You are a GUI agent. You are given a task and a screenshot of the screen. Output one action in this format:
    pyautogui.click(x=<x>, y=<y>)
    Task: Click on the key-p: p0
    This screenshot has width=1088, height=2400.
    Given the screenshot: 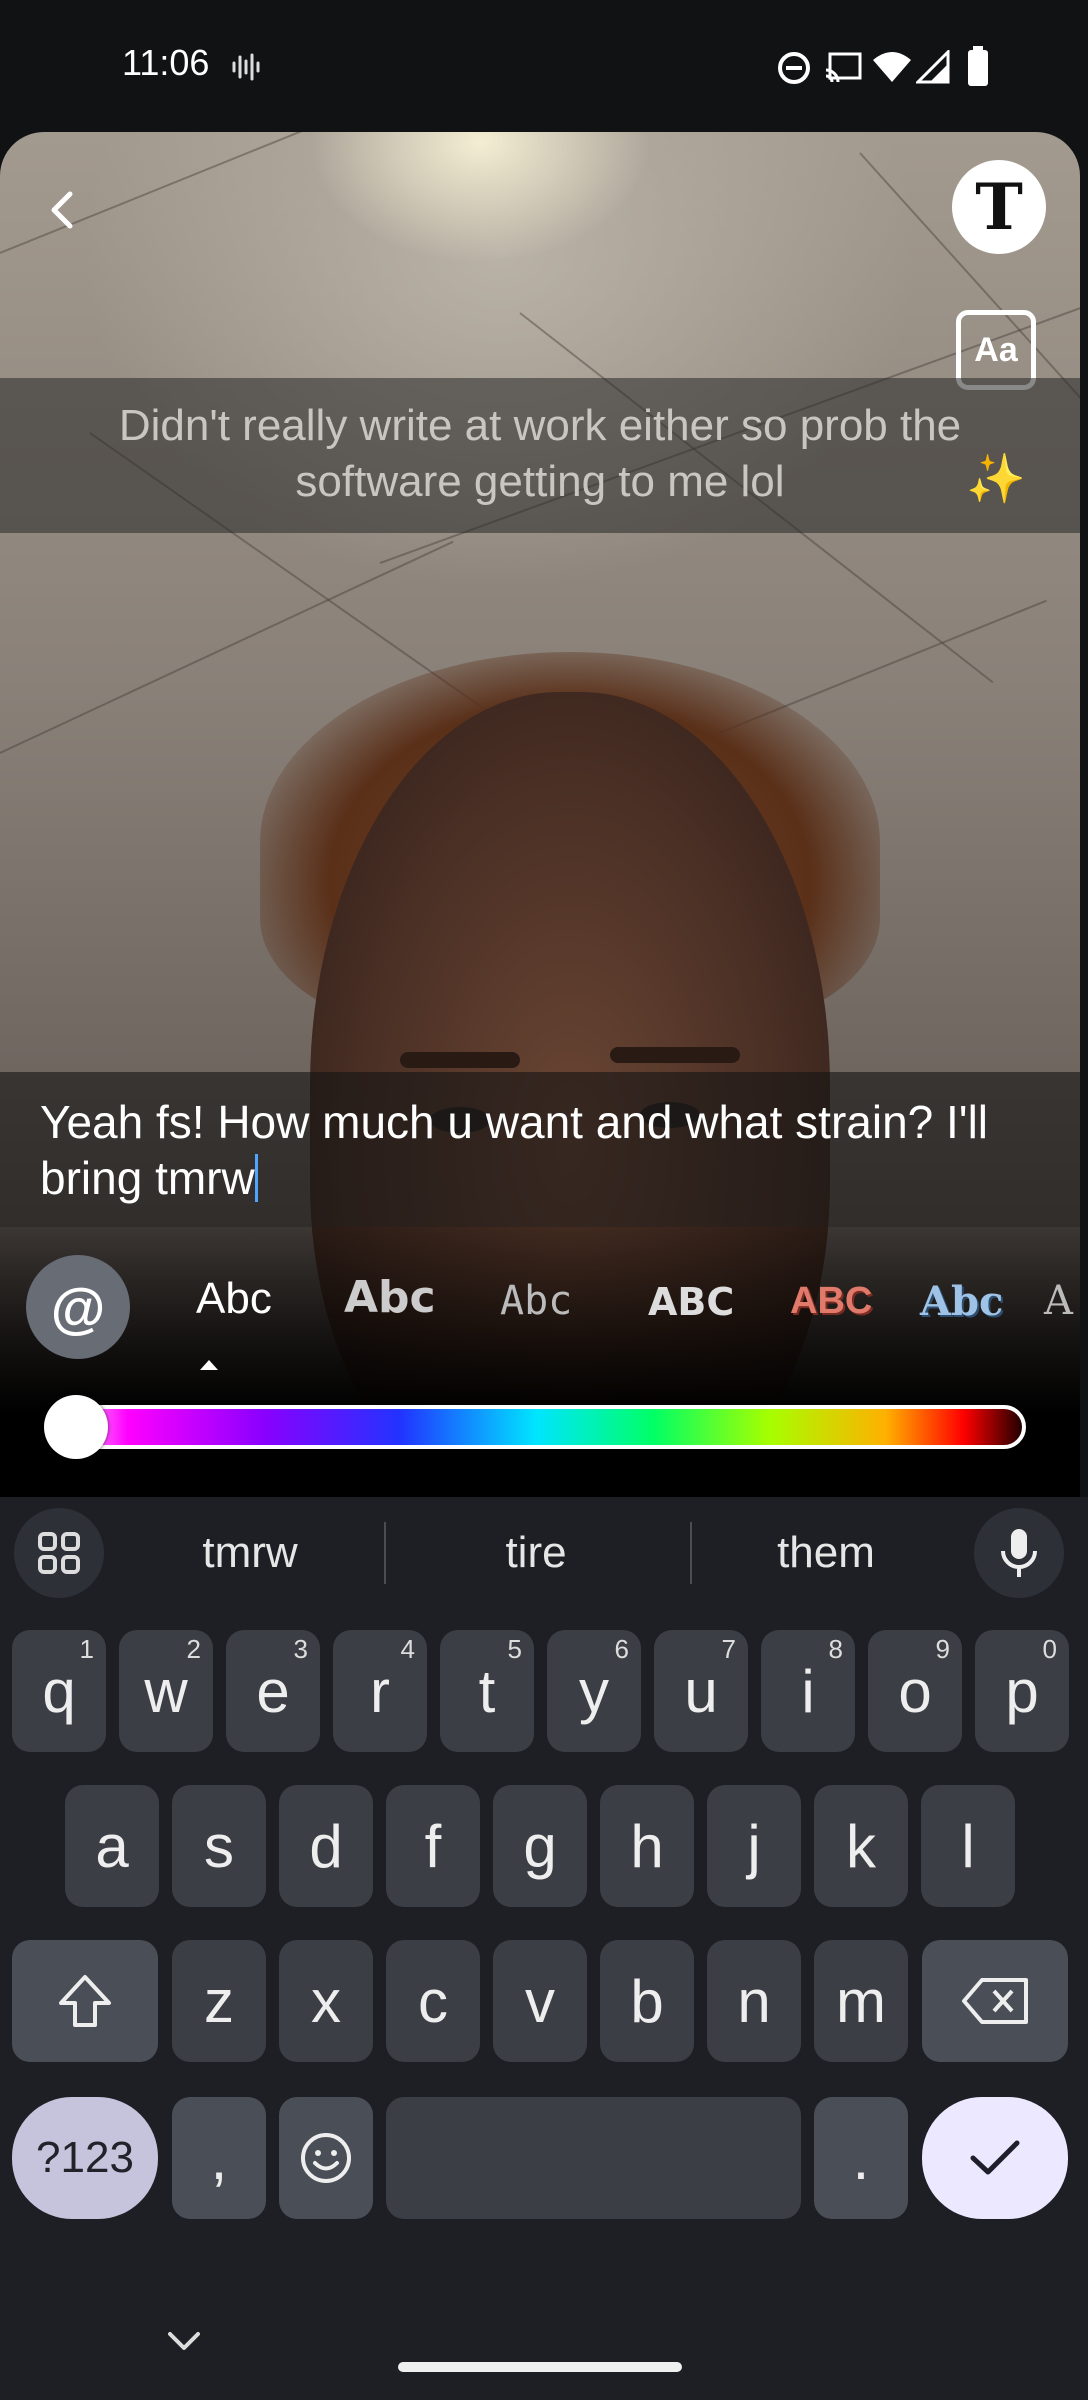 What is the action you would take?
    pyautogui.click(x=1022, y=1691)
    